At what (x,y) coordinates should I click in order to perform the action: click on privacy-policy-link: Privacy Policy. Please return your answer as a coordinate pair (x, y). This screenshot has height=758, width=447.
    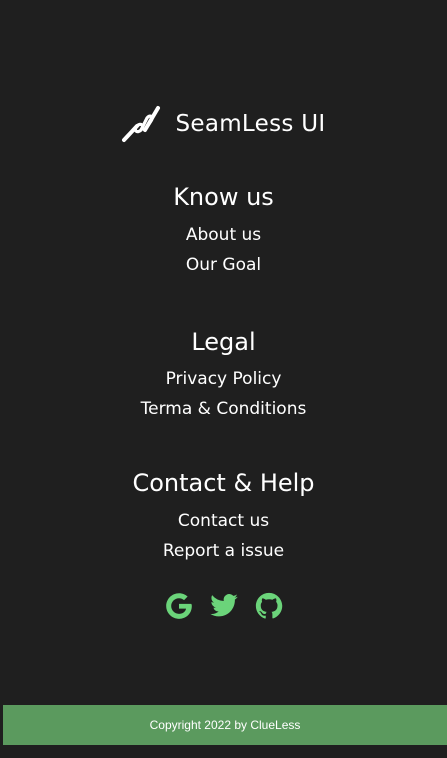
    Looking at the image, I should click on (223, 379).